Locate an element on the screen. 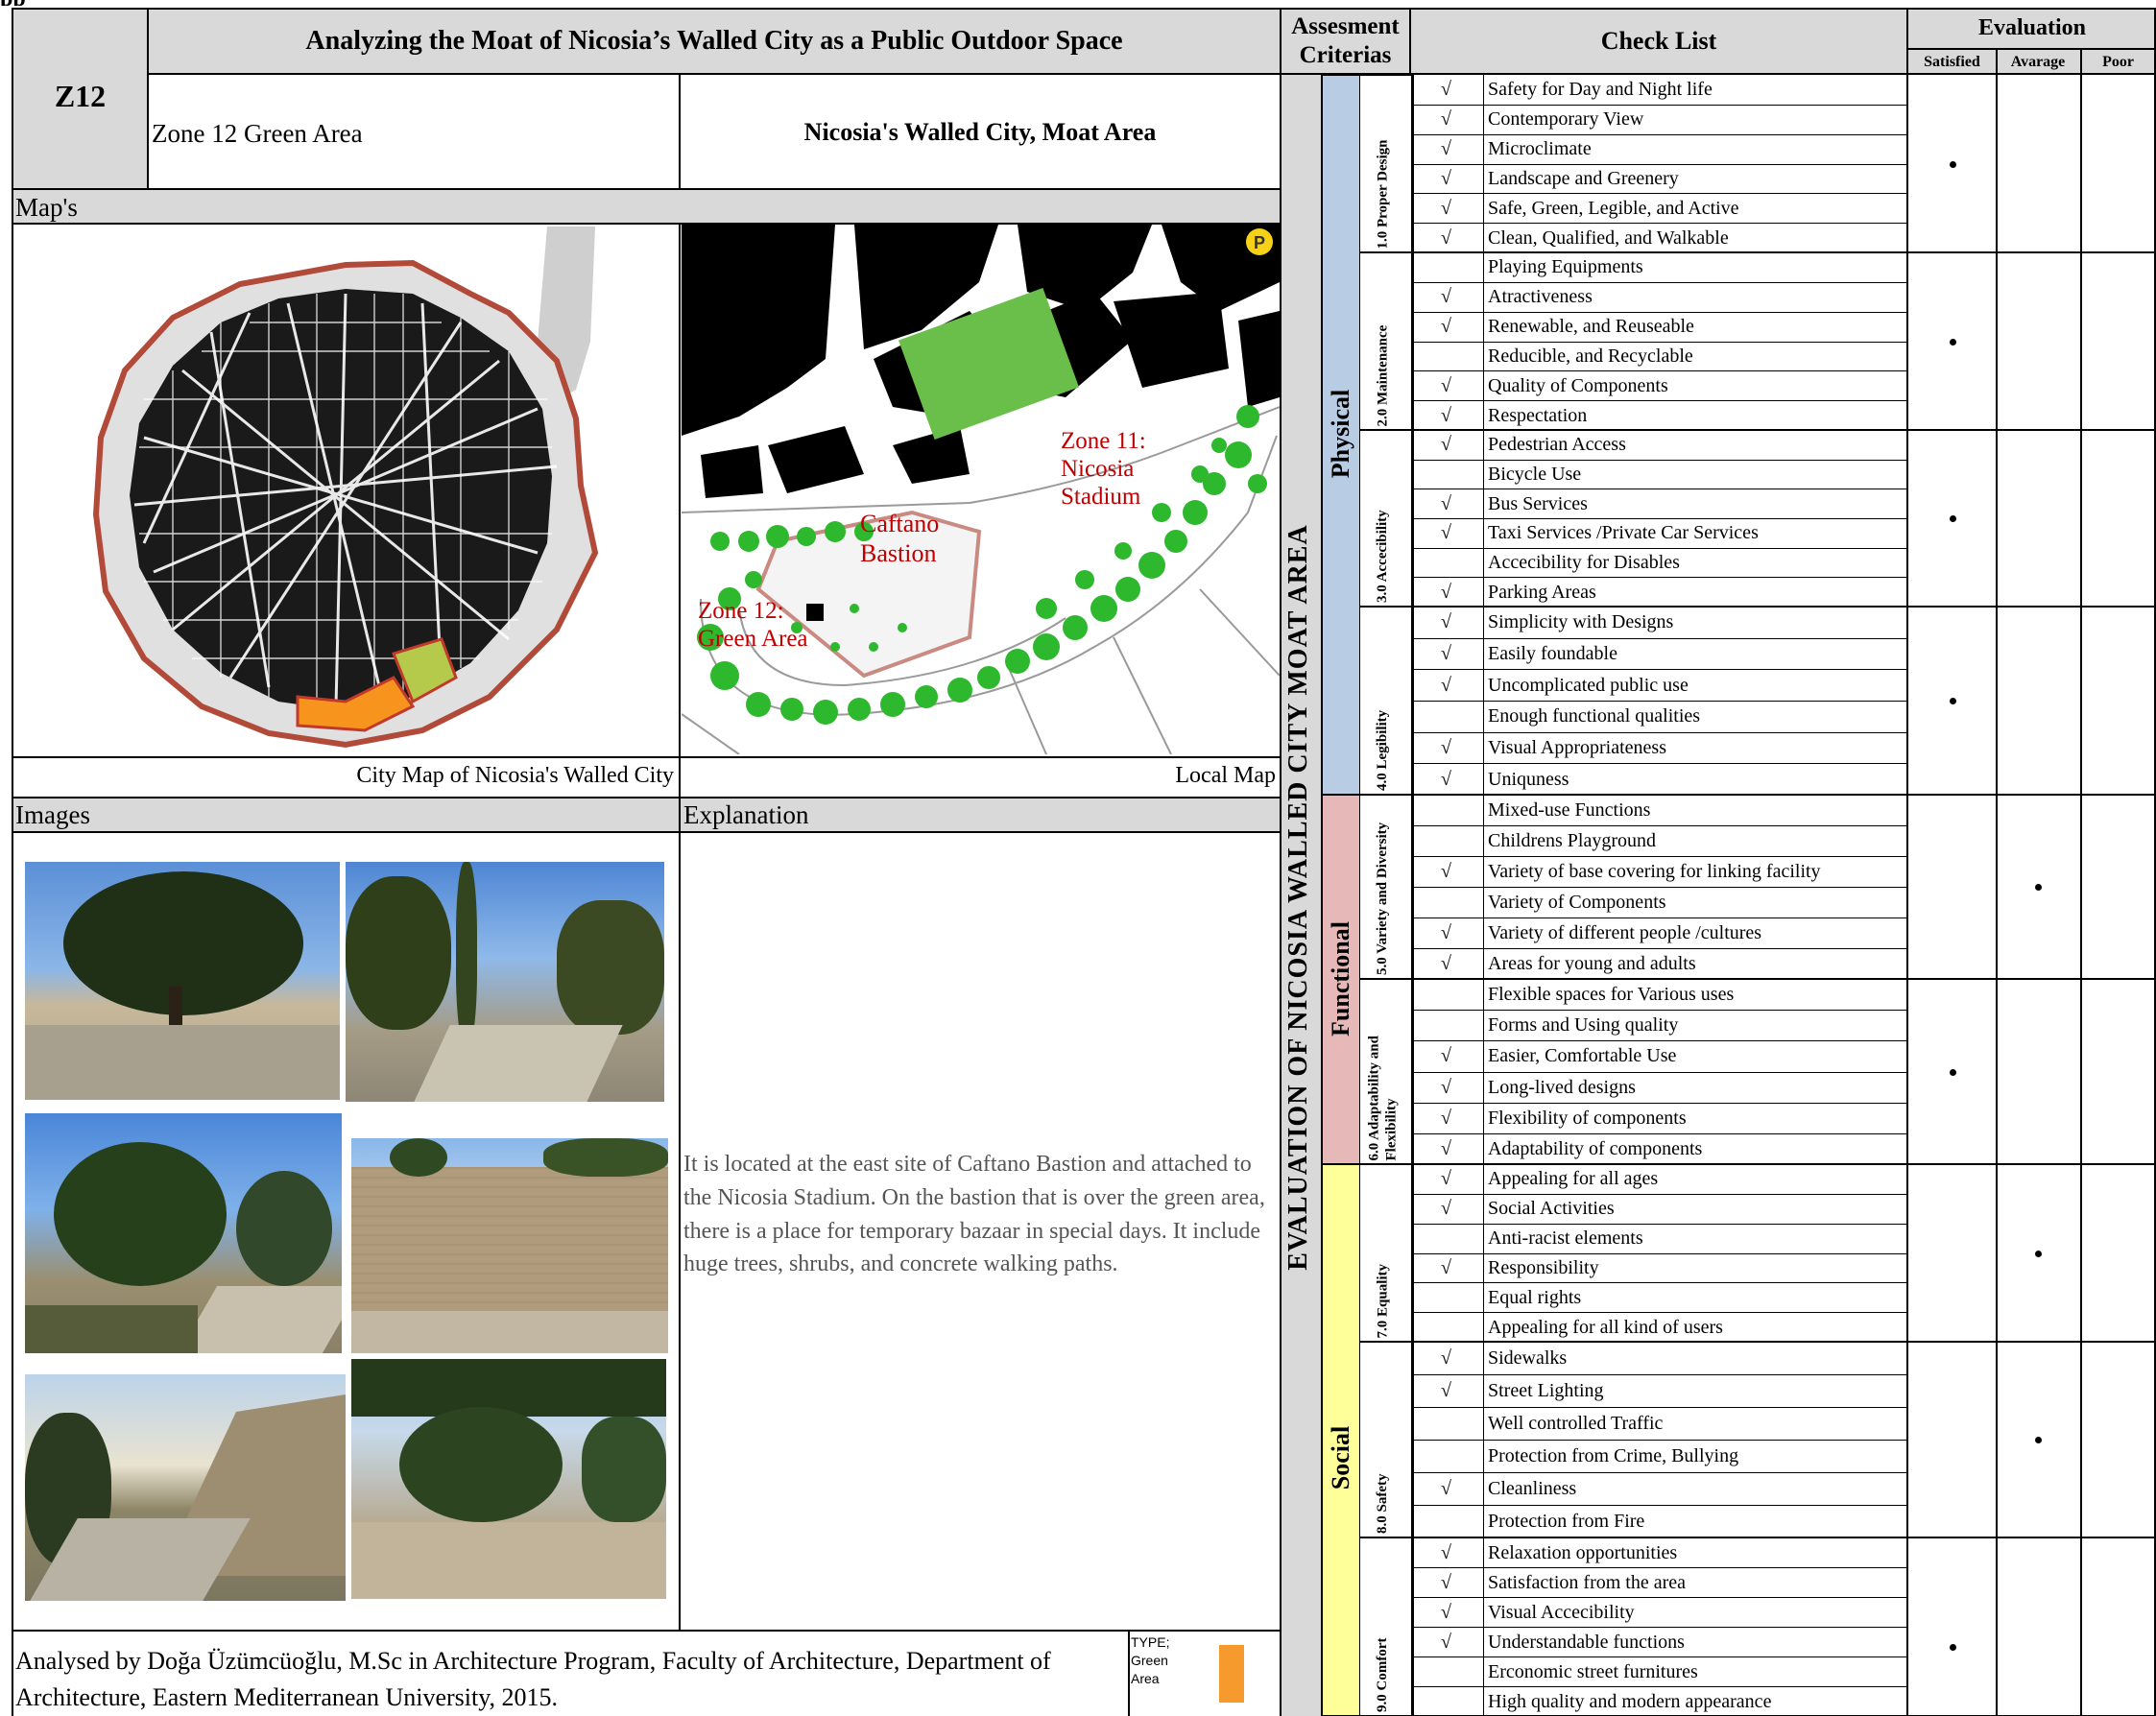  checklist-item-label: Parking Areas is located at coordinates (1542, 592).